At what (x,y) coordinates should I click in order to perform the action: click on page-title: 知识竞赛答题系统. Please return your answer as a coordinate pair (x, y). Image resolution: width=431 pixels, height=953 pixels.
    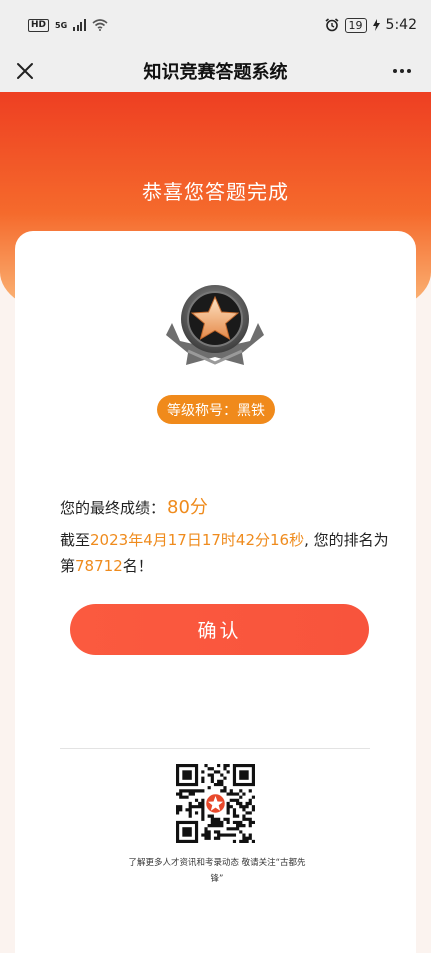
    Looking at the image, I should click on (215, 72).